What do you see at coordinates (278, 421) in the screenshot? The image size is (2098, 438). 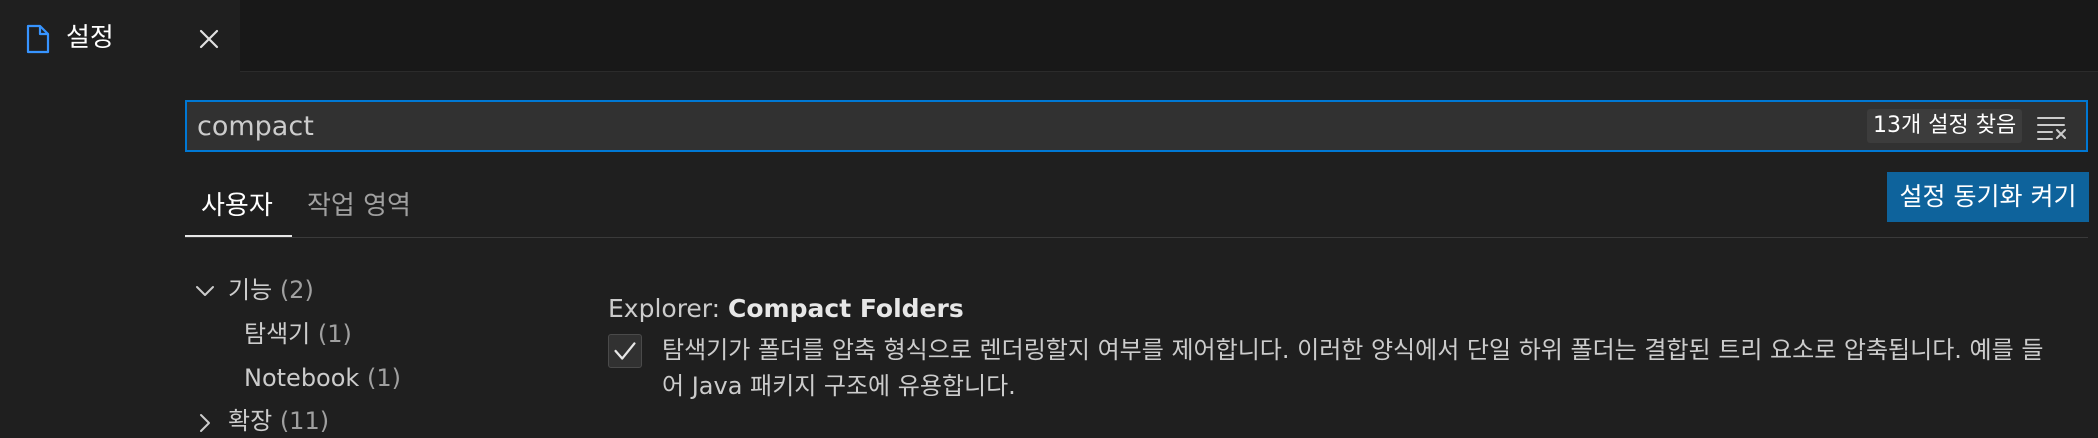 I see `toc-item-extensions: 확장 (11)` at bounding box center [278, 421].